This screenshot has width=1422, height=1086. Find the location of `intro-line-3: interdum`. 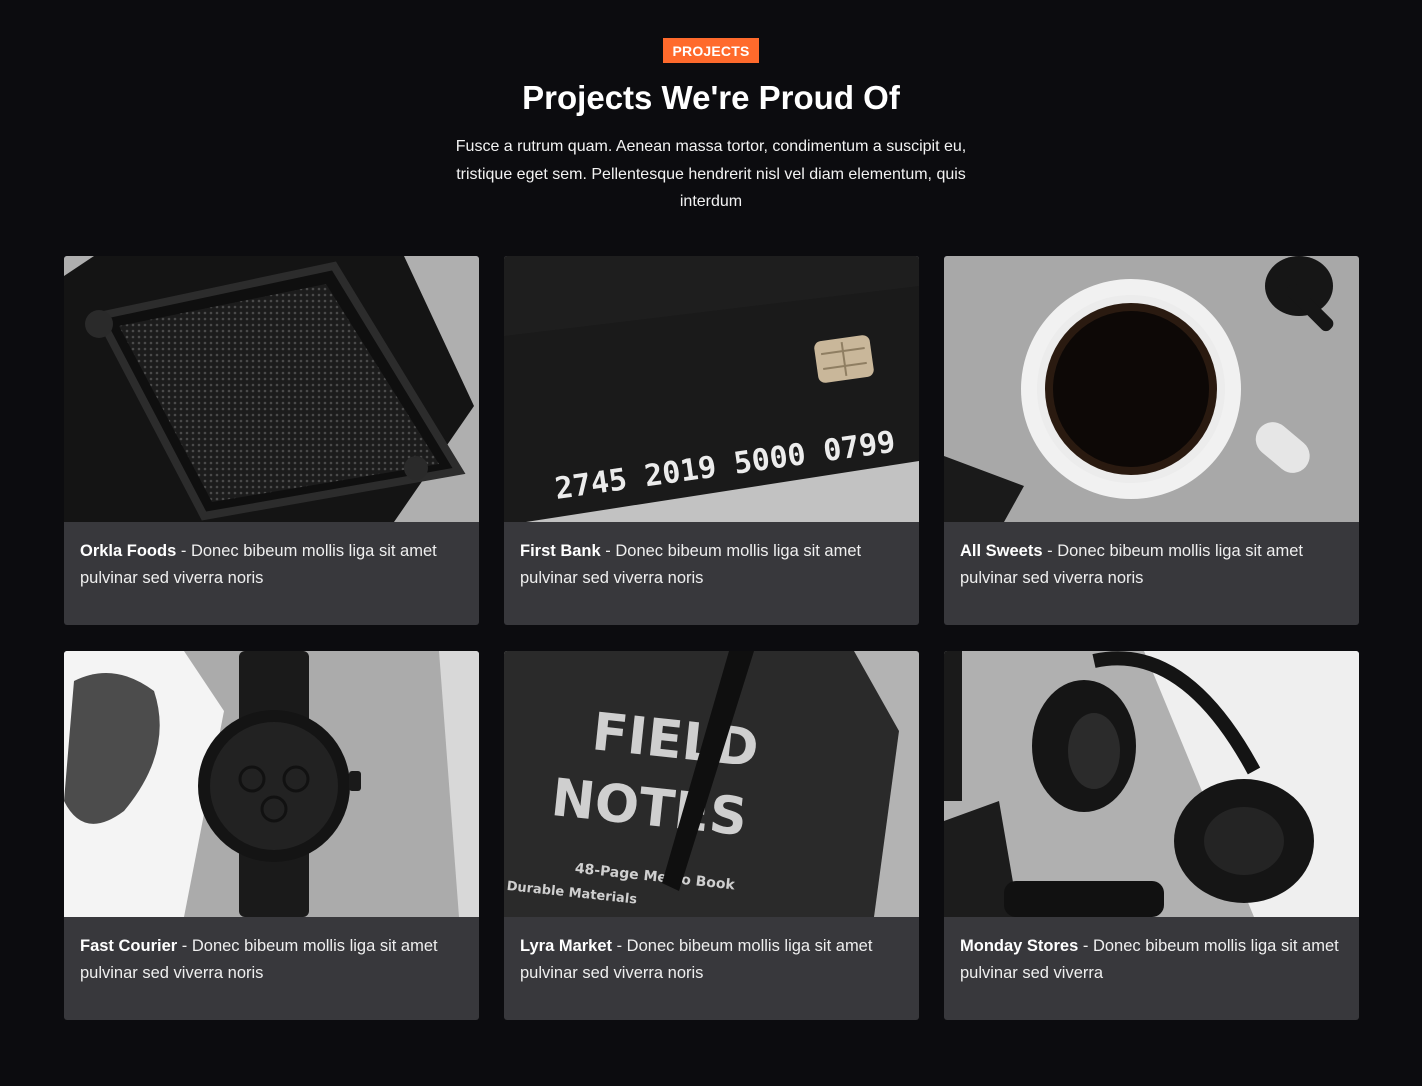

intro-line-3: interdum is located at coordinates (711, 201).